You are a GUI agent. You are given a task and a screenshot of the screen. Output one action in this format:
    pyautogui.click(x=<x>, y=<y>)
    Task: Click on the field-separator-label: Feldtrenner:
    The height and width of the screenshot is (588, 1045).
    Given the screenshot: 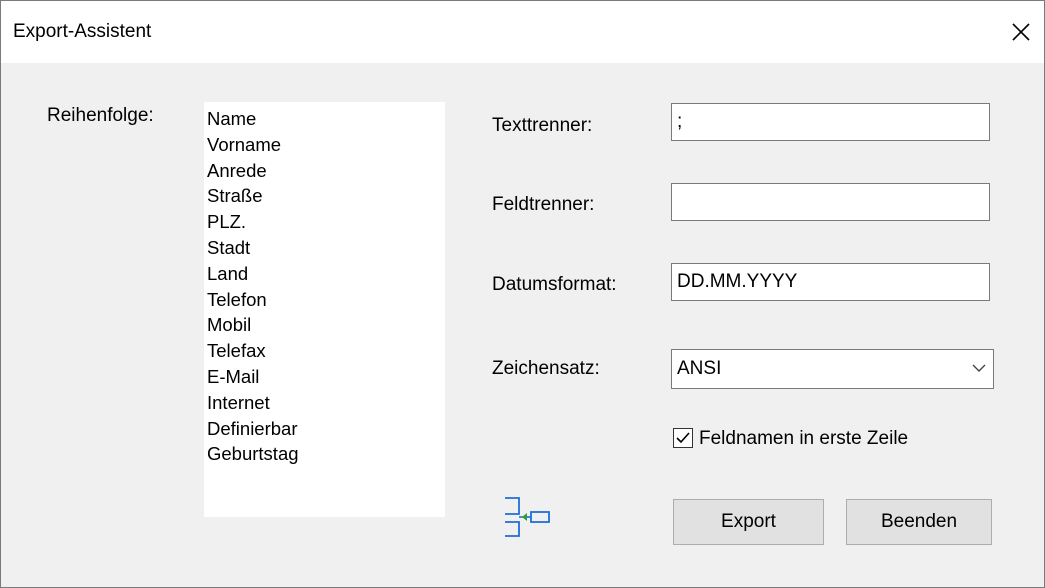 What is the action you would take?
    pyautogui.click(x=543, y=204)
    